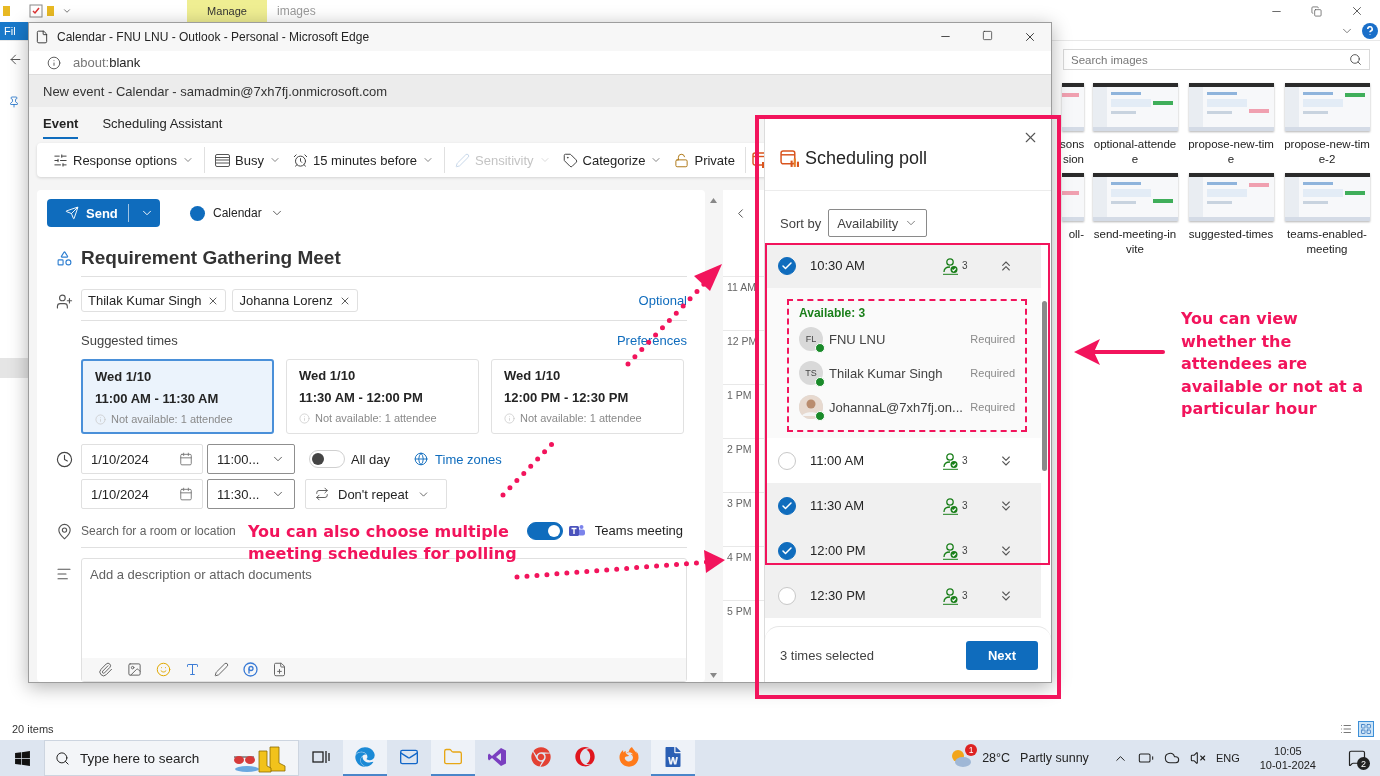 The width and height of the screenshot is (1380, 776). Describe the element at coordinates (1216, 59) in the screenshot. I see `search-field: Search images` at that location.